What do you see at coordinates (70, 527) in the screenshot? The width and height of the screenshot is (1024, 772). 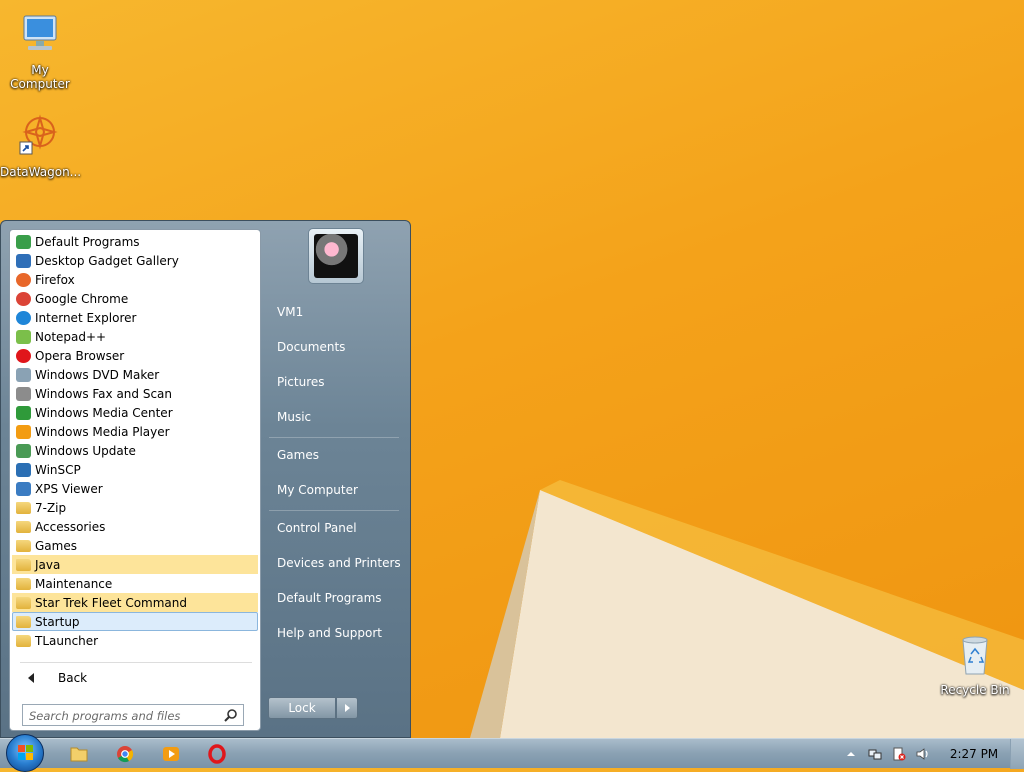 I see `program-label: Accessories` at bounding box center [70, 527].